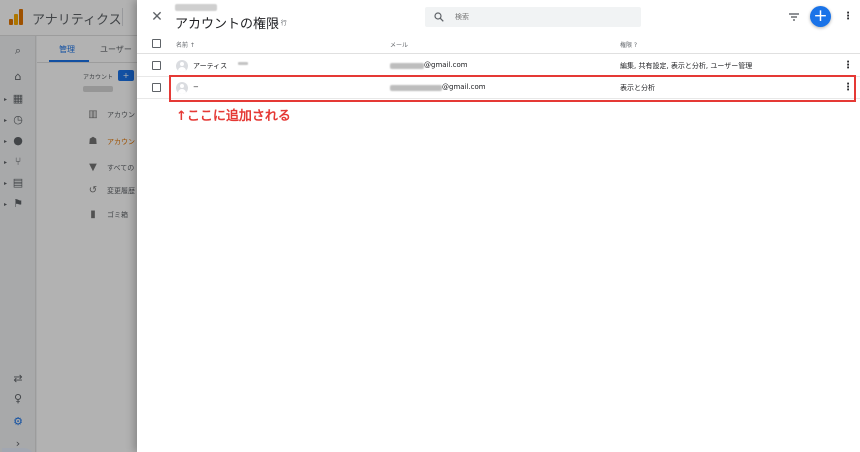  What do you see at coordinates (848, 66) in the screenshot?
I see `row-more-icon: ⋮` at bounding box center [848, 66].